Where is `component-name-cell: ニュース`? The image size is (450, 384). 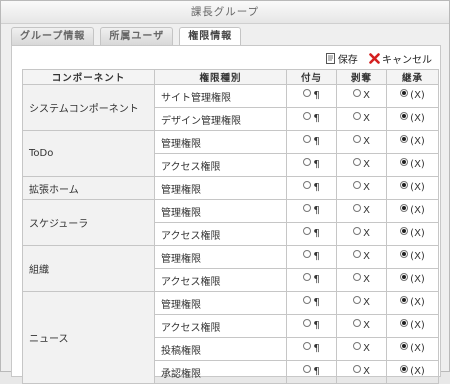 component-name-cell: ニュース is located at coordinates (88, 337).